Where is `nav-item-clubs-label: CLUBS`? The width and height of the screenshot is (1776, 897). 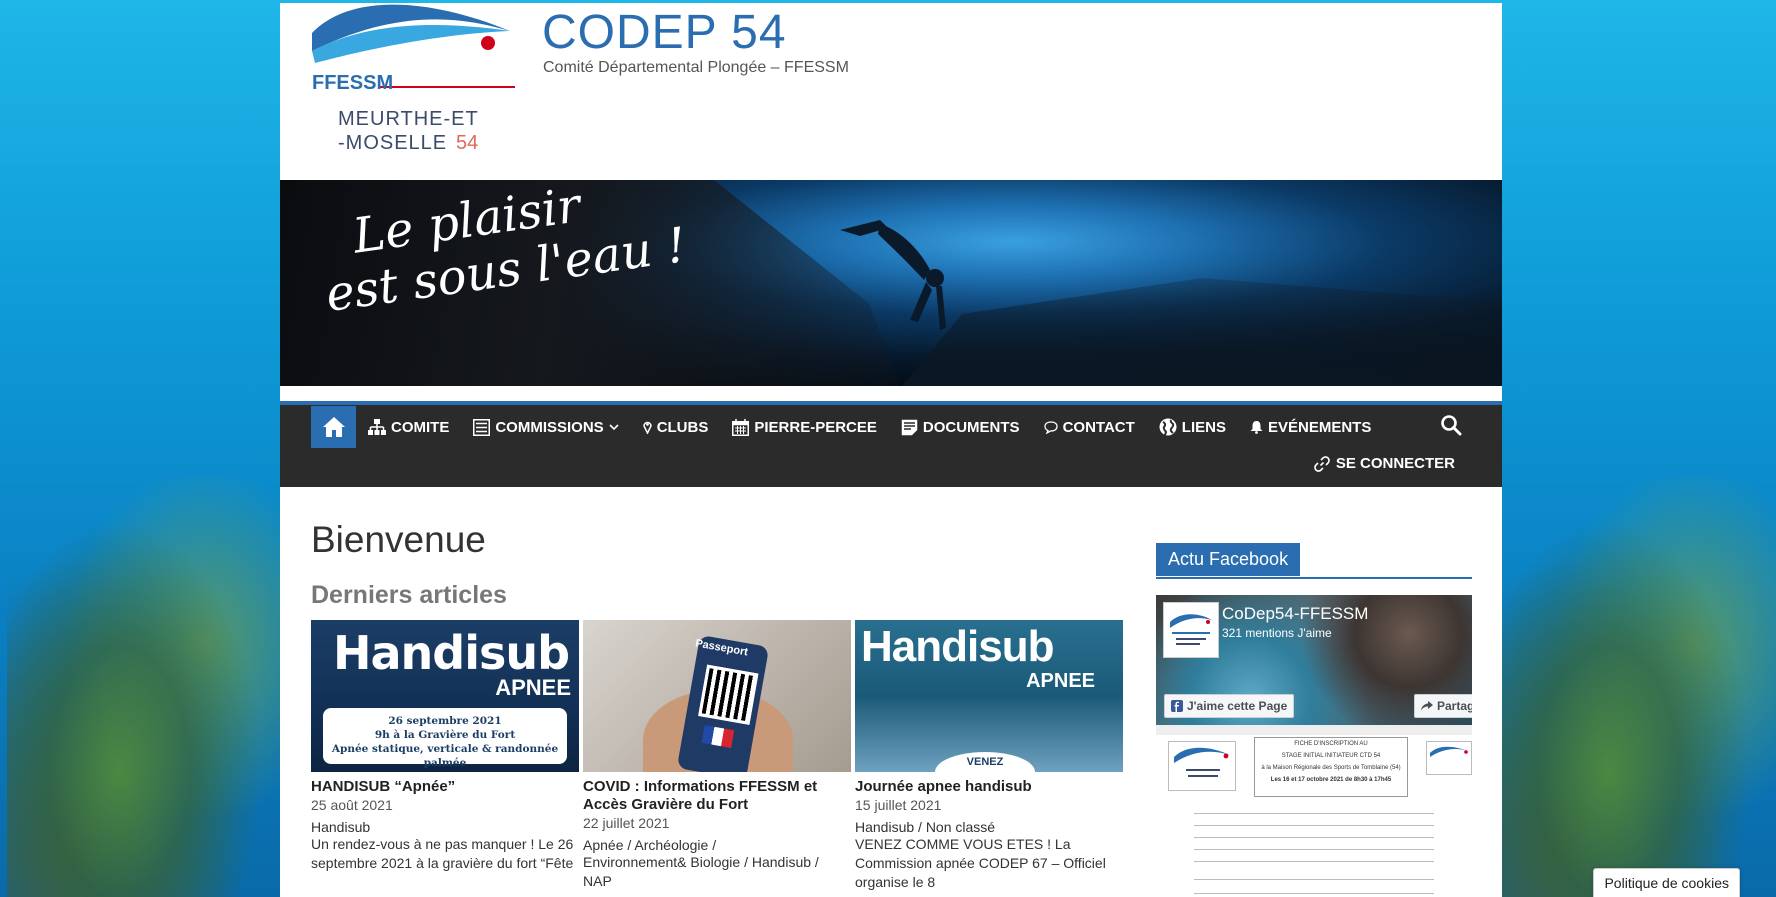 nav-item-clubs-label: CLUBS is located at coordinates (682, 427).